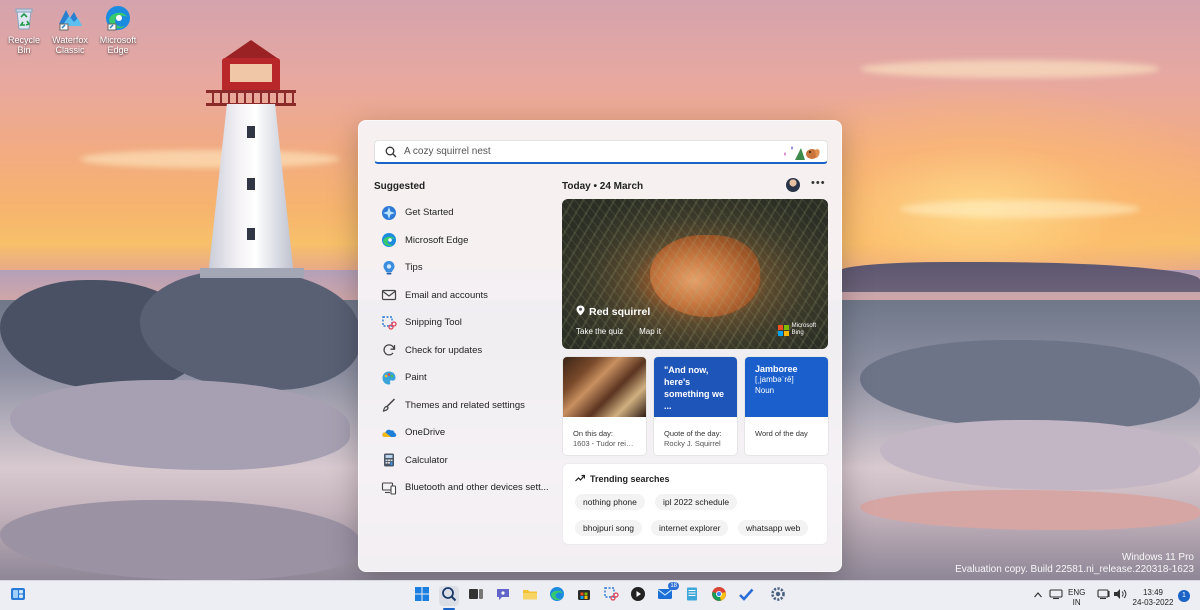 Image resolution: width=1200 pixels, height=610 pixels. Describe the element at coordinates (580, 312) in the screenshot. I see `location-pin-icon` at that location.